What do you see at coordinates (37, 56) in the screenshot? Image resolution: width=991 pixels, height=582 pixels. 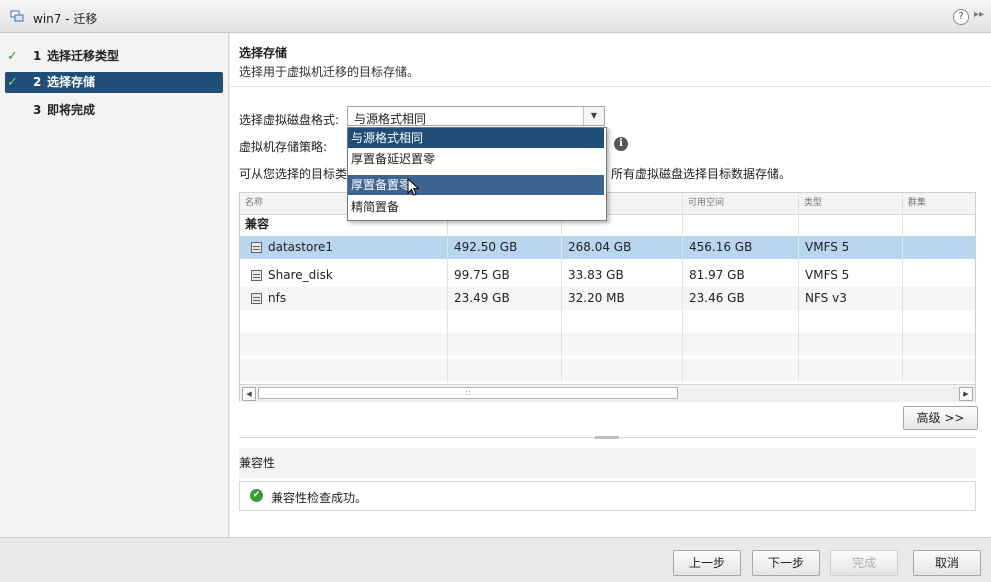 I see `step-number: 1` at bounding box center [37, 56].